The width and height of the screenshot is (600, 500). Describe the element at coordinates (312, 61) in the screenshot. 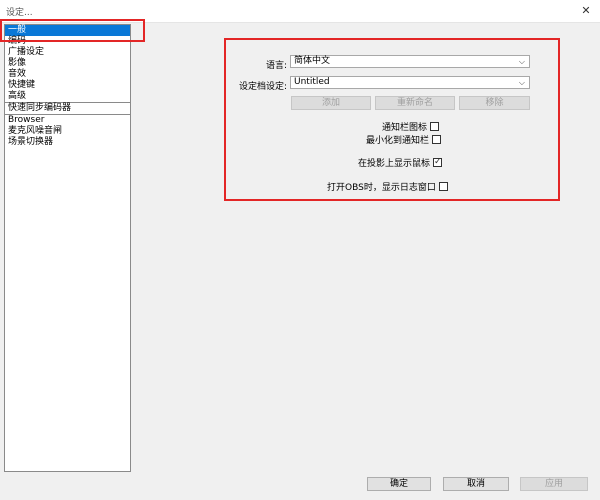

I see `language-value: 简体中文` at that location.